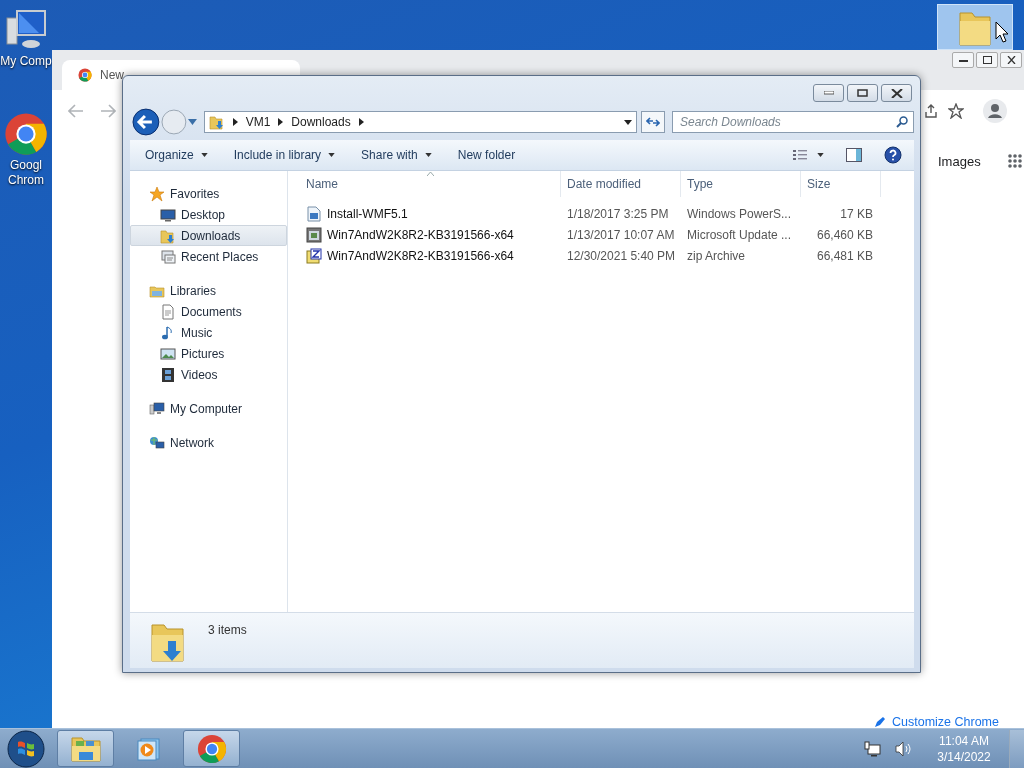  What do you see at coordinates (284, 155) in the screenshot?
I see `toolbar-button: Include in library` at bounding box center [284, 155].